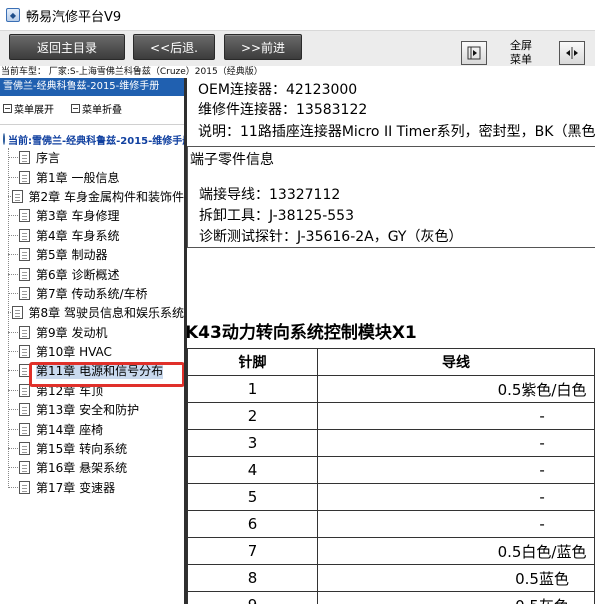 This screenshot has height=604, width=595. Describe the element at coordinates (278, 90) in the screenshot. I see `oem-connector-text: OEM连接器：42123000` at that location.